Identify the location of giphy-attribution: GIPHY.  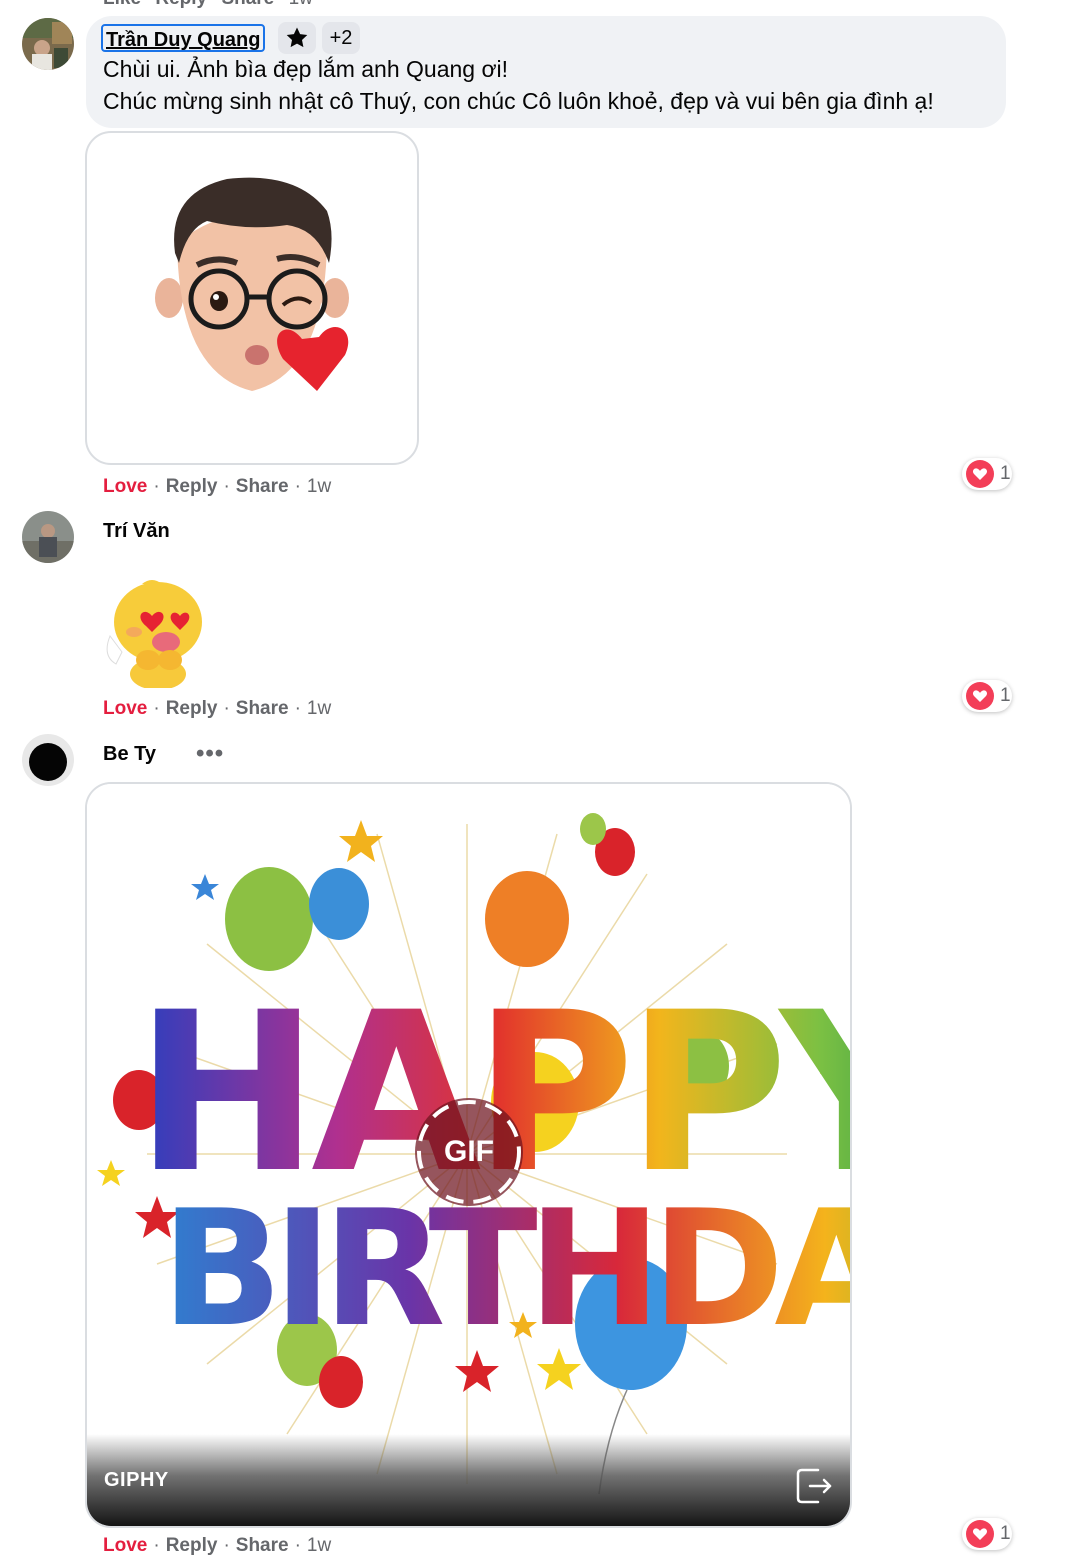
(136, 1480).